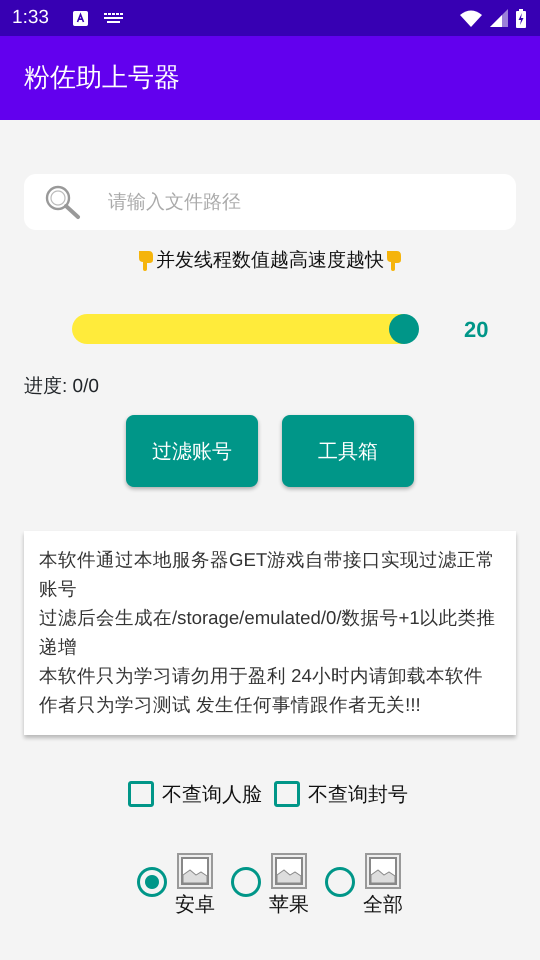 This screenshot has width=540, height=960. What do you see at coordinates (230, 705) in the screenshot?
I see `notice-text: 作者只为学习测试 发生任何事情跟作者无关!!!` at bounding box center [230, 705].